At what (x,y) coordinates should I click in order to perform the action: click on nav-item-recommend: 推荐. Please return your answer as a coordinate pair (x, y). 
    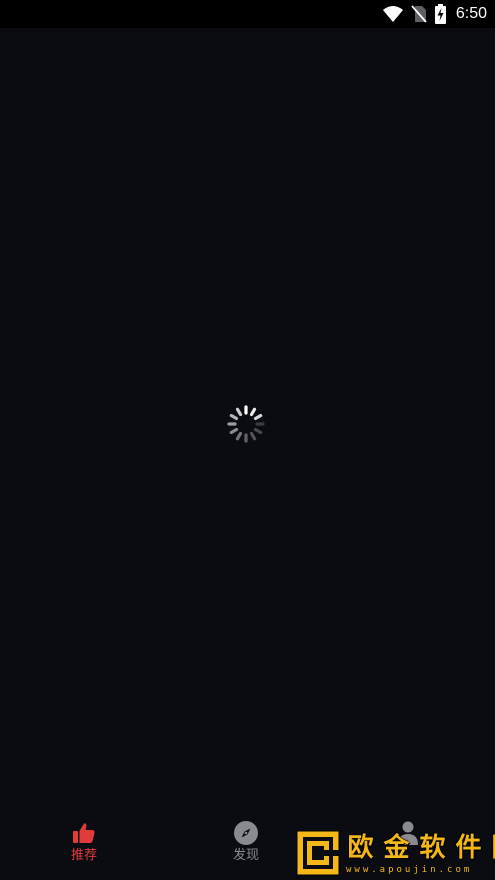
    Looking at the image, I should click on (84, 842).